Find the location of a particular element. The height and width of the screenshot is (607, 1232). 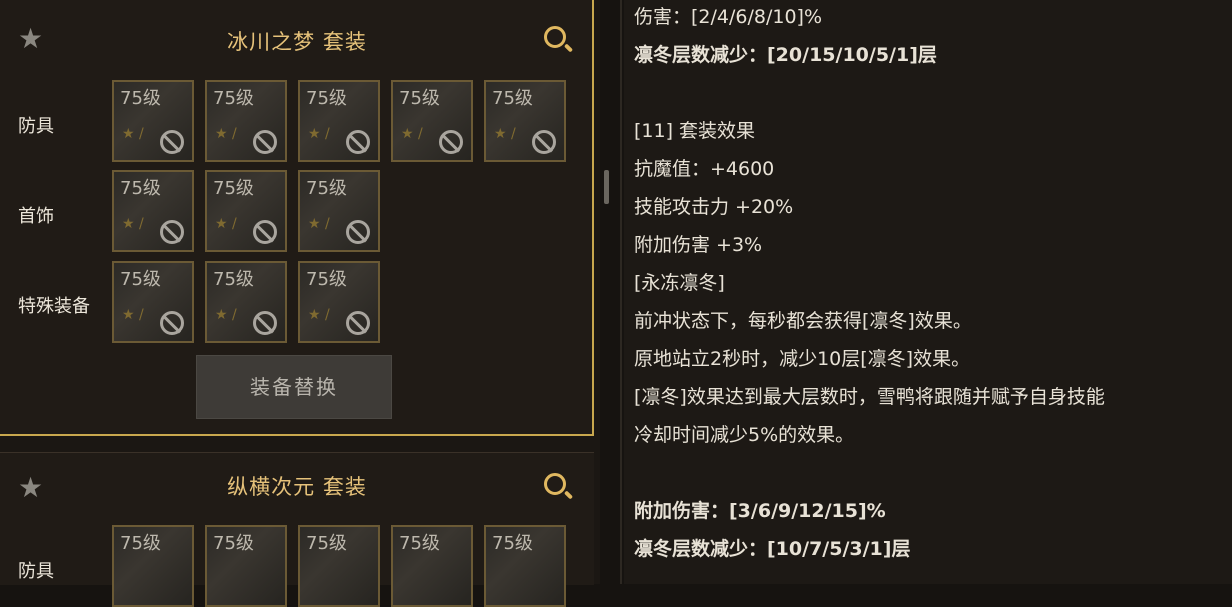

effect-line: 附加伤害 +3% is located at coordinates (698, 245).